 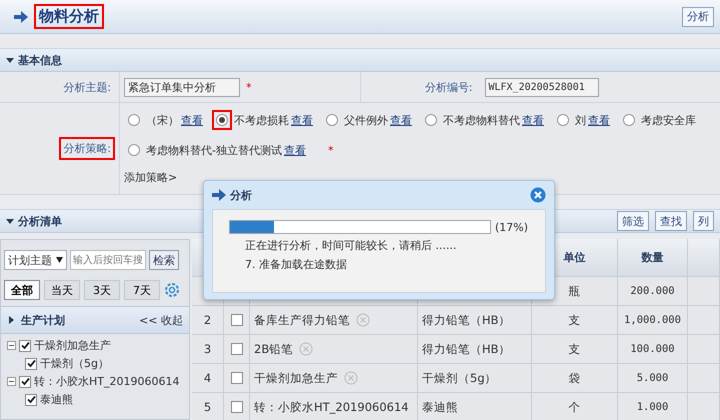 I want to click on table-cell: 2B铅笔, so click(x=274, y=349).